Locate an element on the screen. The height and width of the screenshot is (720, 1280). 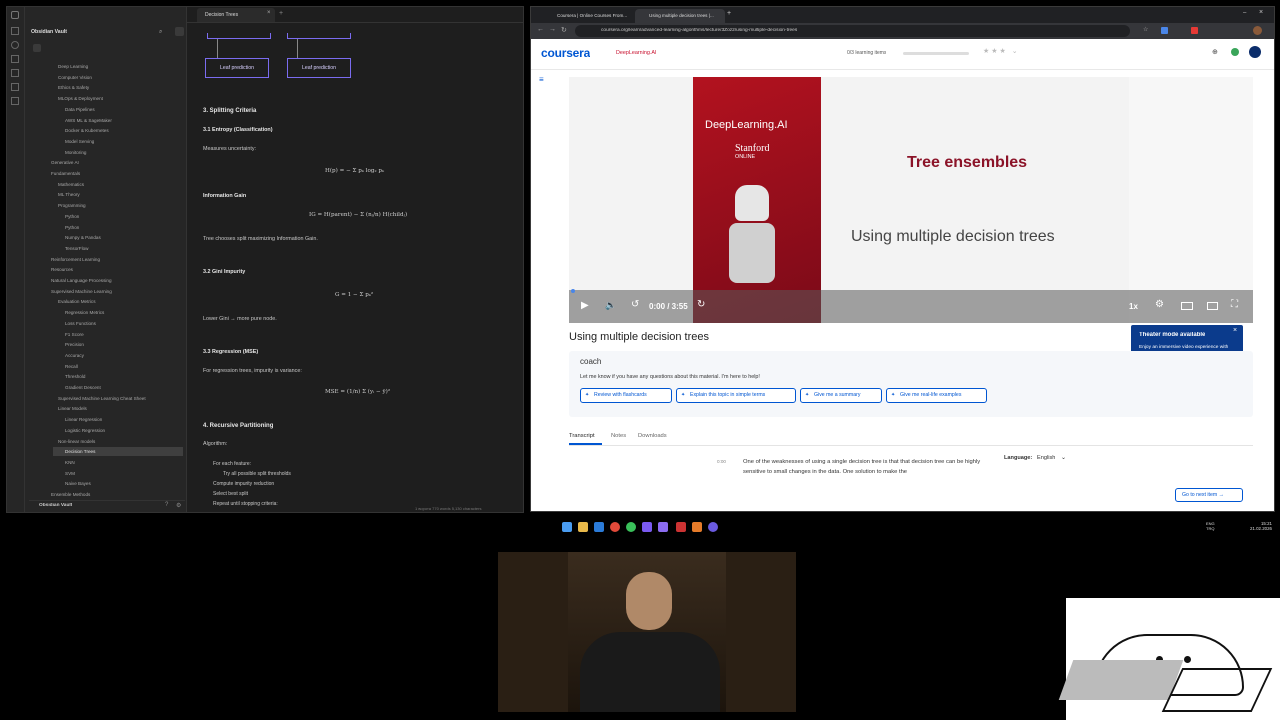
file-tree-item: Threshold is located at coordinates (118, 376).